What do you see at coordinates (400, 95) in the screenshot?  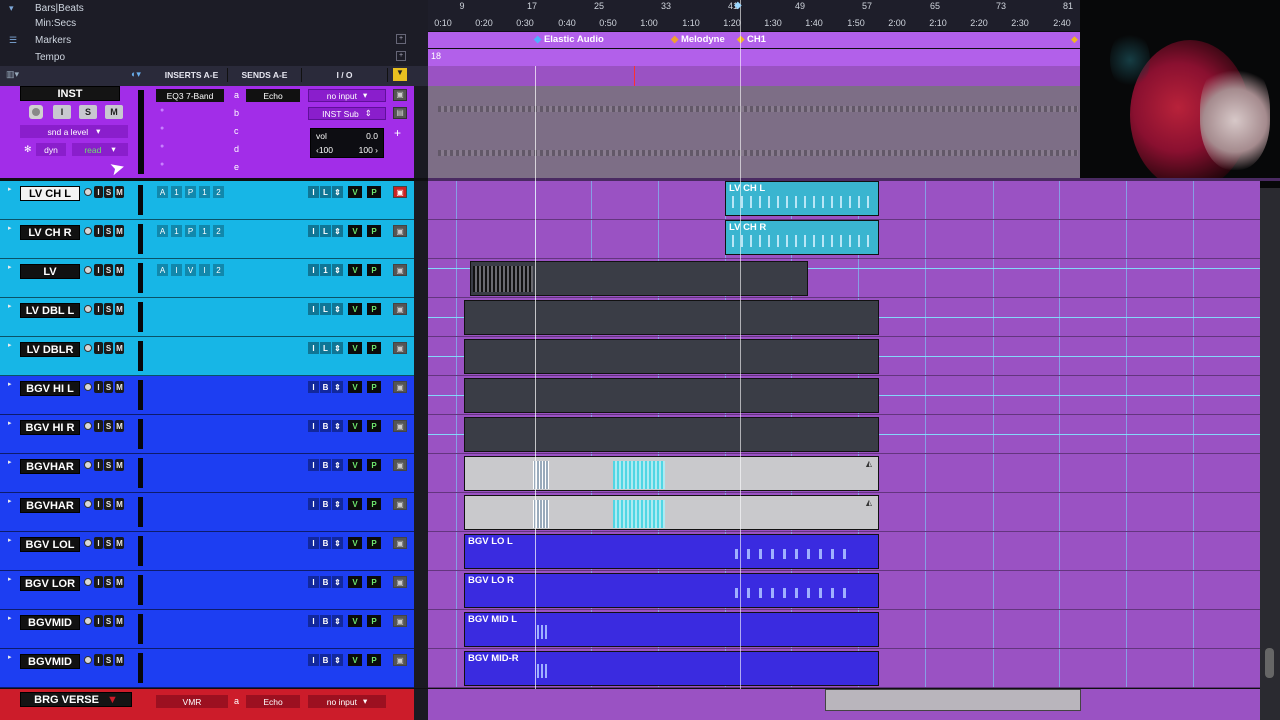 I see `inst-output-window-icon: ▣` at bounding box center [400, 95].